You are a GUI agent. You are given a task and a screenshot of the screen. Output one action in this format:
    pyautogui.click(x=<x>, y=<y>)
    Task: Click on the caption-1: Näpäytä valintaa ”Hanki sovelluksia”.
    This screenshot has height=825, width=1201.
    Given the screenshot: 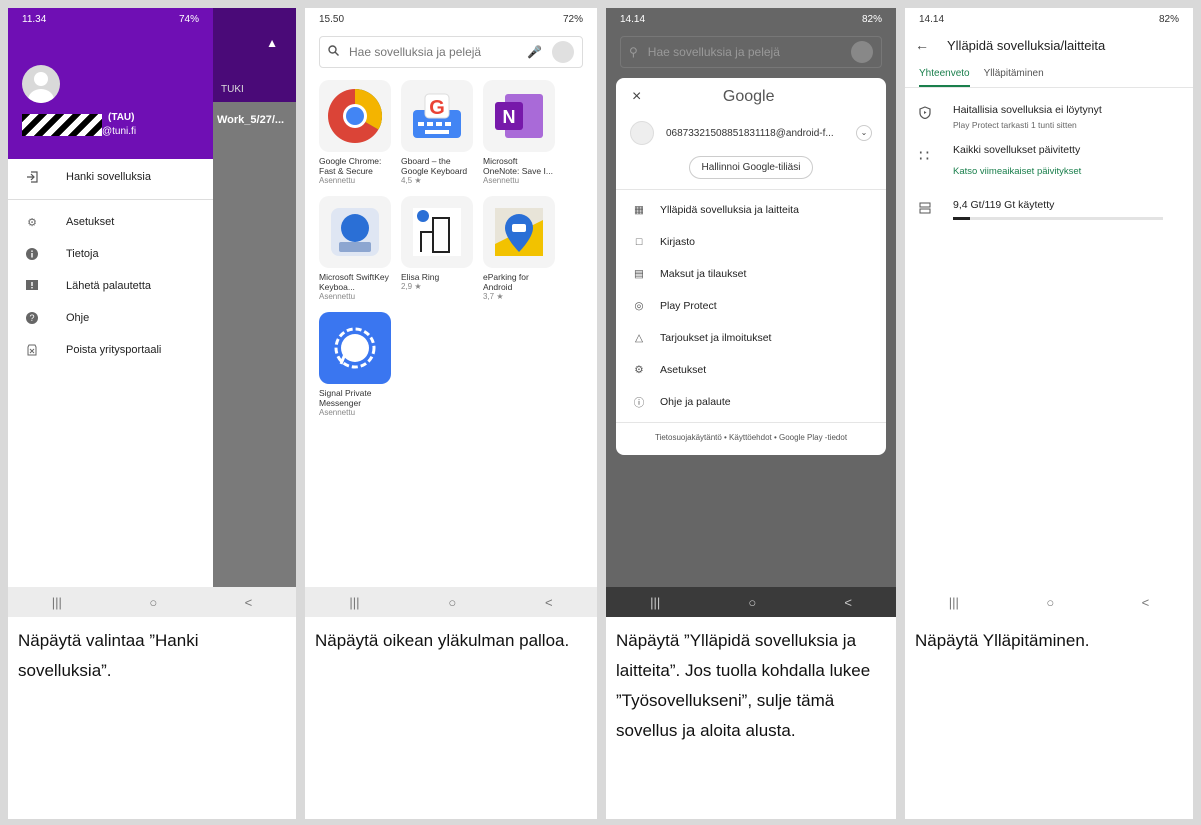 What is the action you would take?
    pyautogui.click(x=108, y=655)
    